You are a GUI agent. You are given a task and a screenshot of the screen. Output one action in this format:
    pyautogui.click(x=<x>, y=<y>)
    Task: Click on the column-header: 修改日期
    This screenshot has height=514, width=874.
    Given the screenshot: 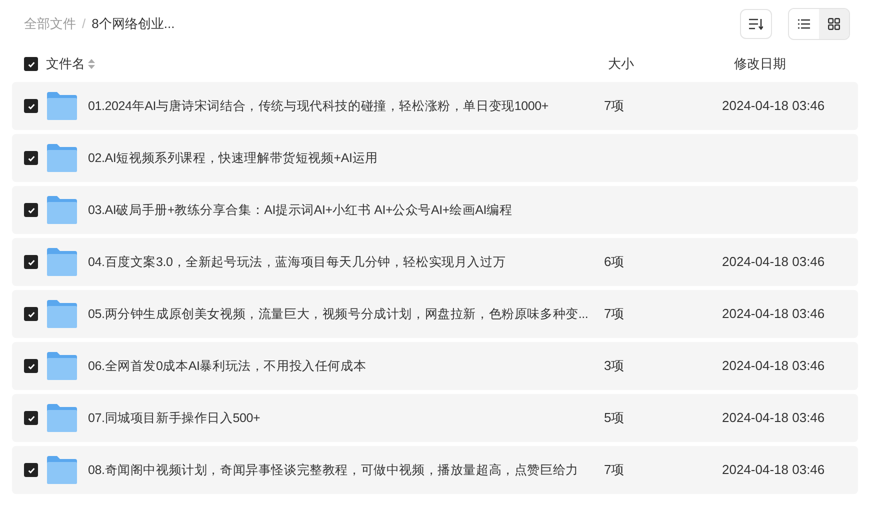 What is the action you would take?
    pyautogui.click(x=760, y=64)
    